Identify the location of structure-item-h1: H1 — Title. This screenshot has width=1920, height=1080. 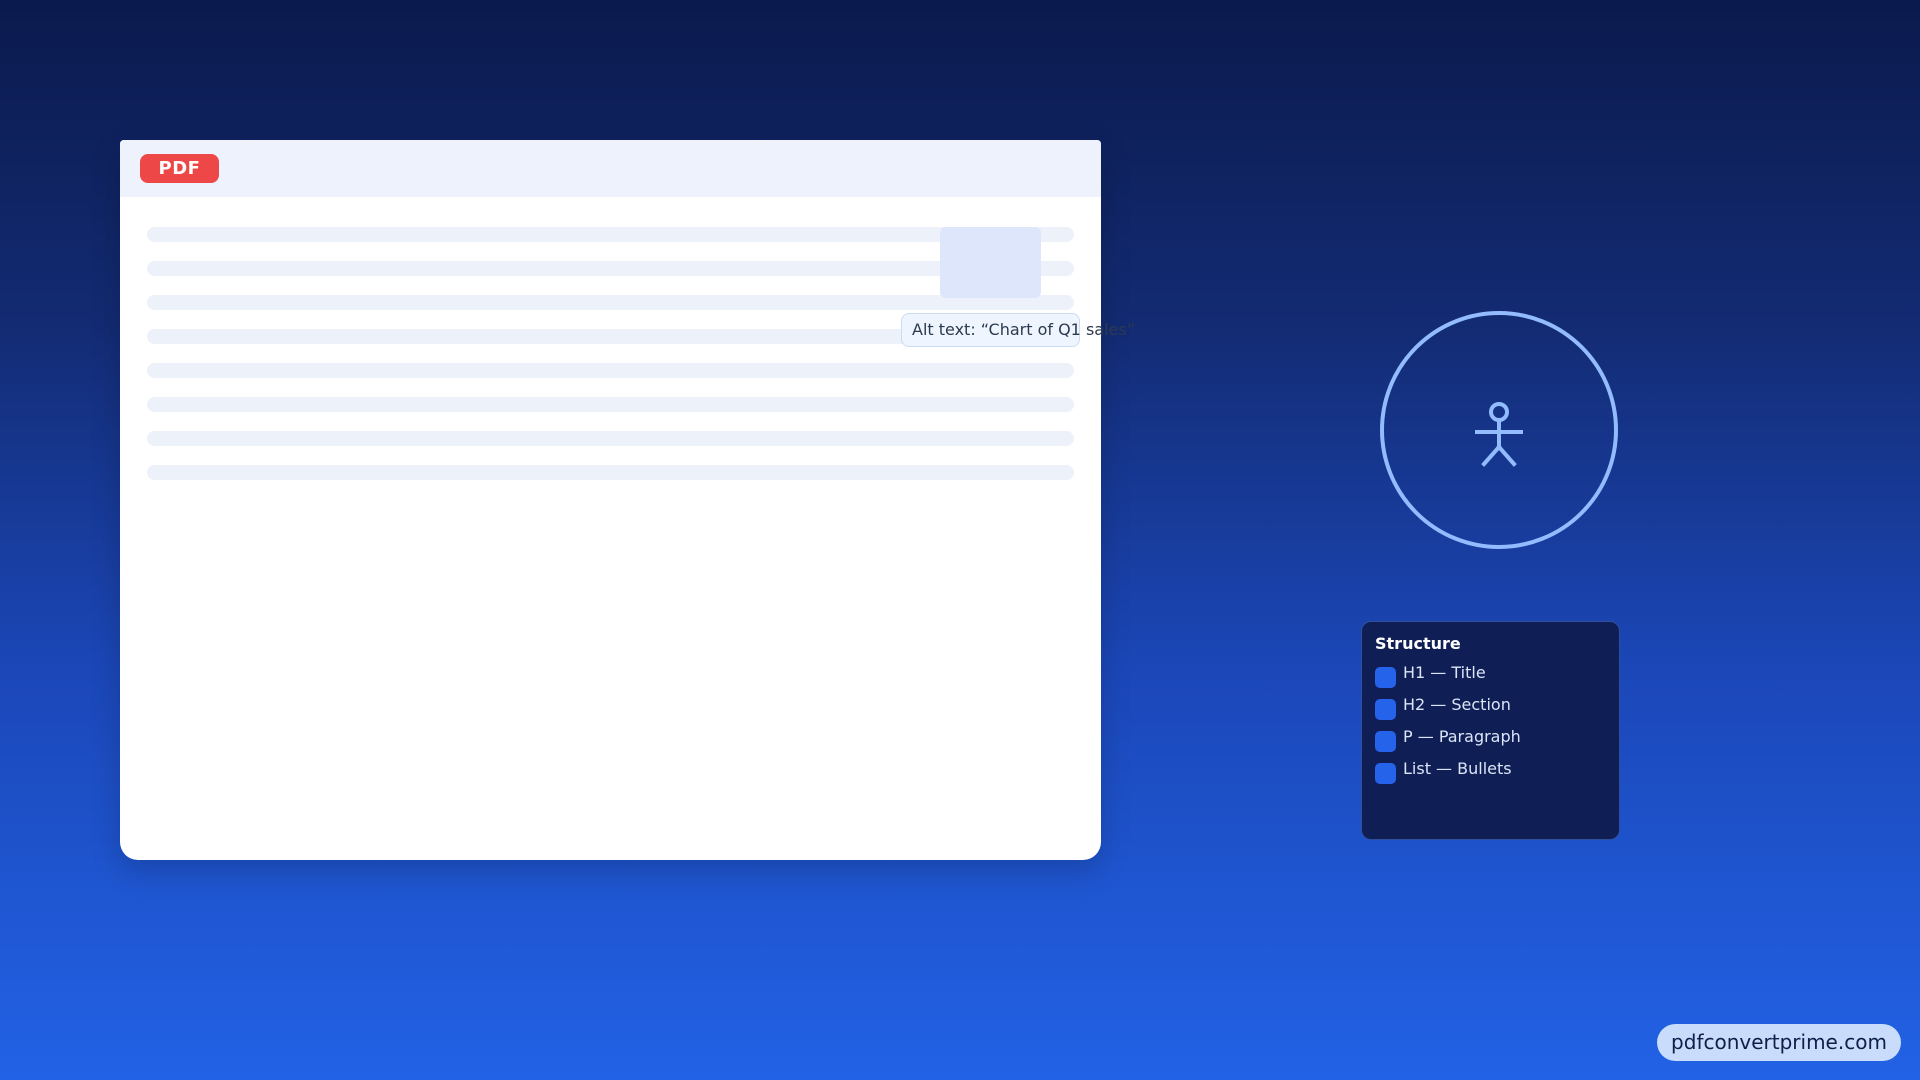
(1497, 675).